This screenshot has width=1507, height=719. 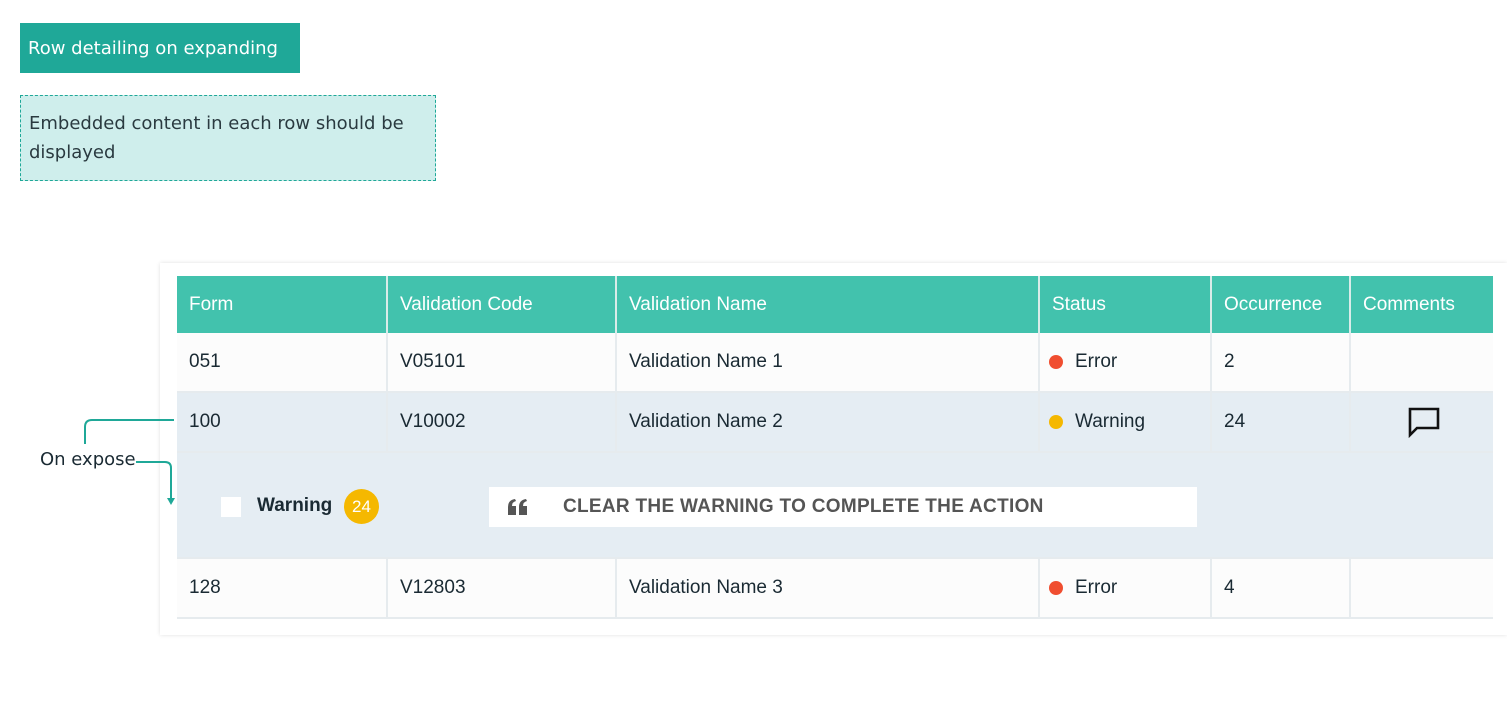 I want to click on cell-form: 051, so click(x=282, y=363).